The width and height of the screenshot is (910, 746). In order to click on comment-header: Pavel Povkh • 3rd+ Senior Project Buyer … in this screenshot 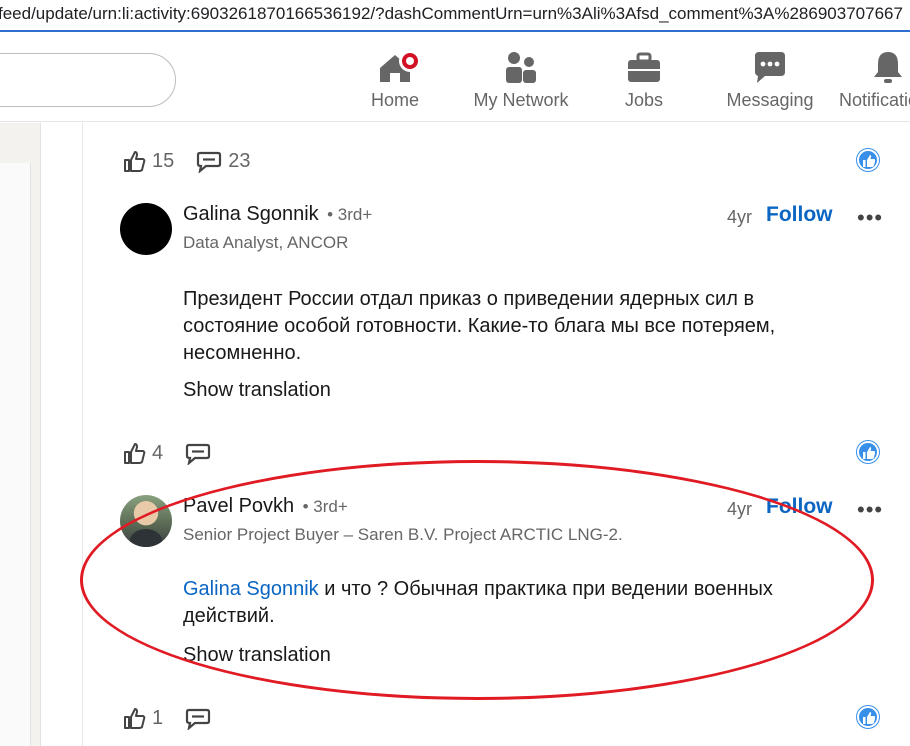, I will do `click(533, 519)`.